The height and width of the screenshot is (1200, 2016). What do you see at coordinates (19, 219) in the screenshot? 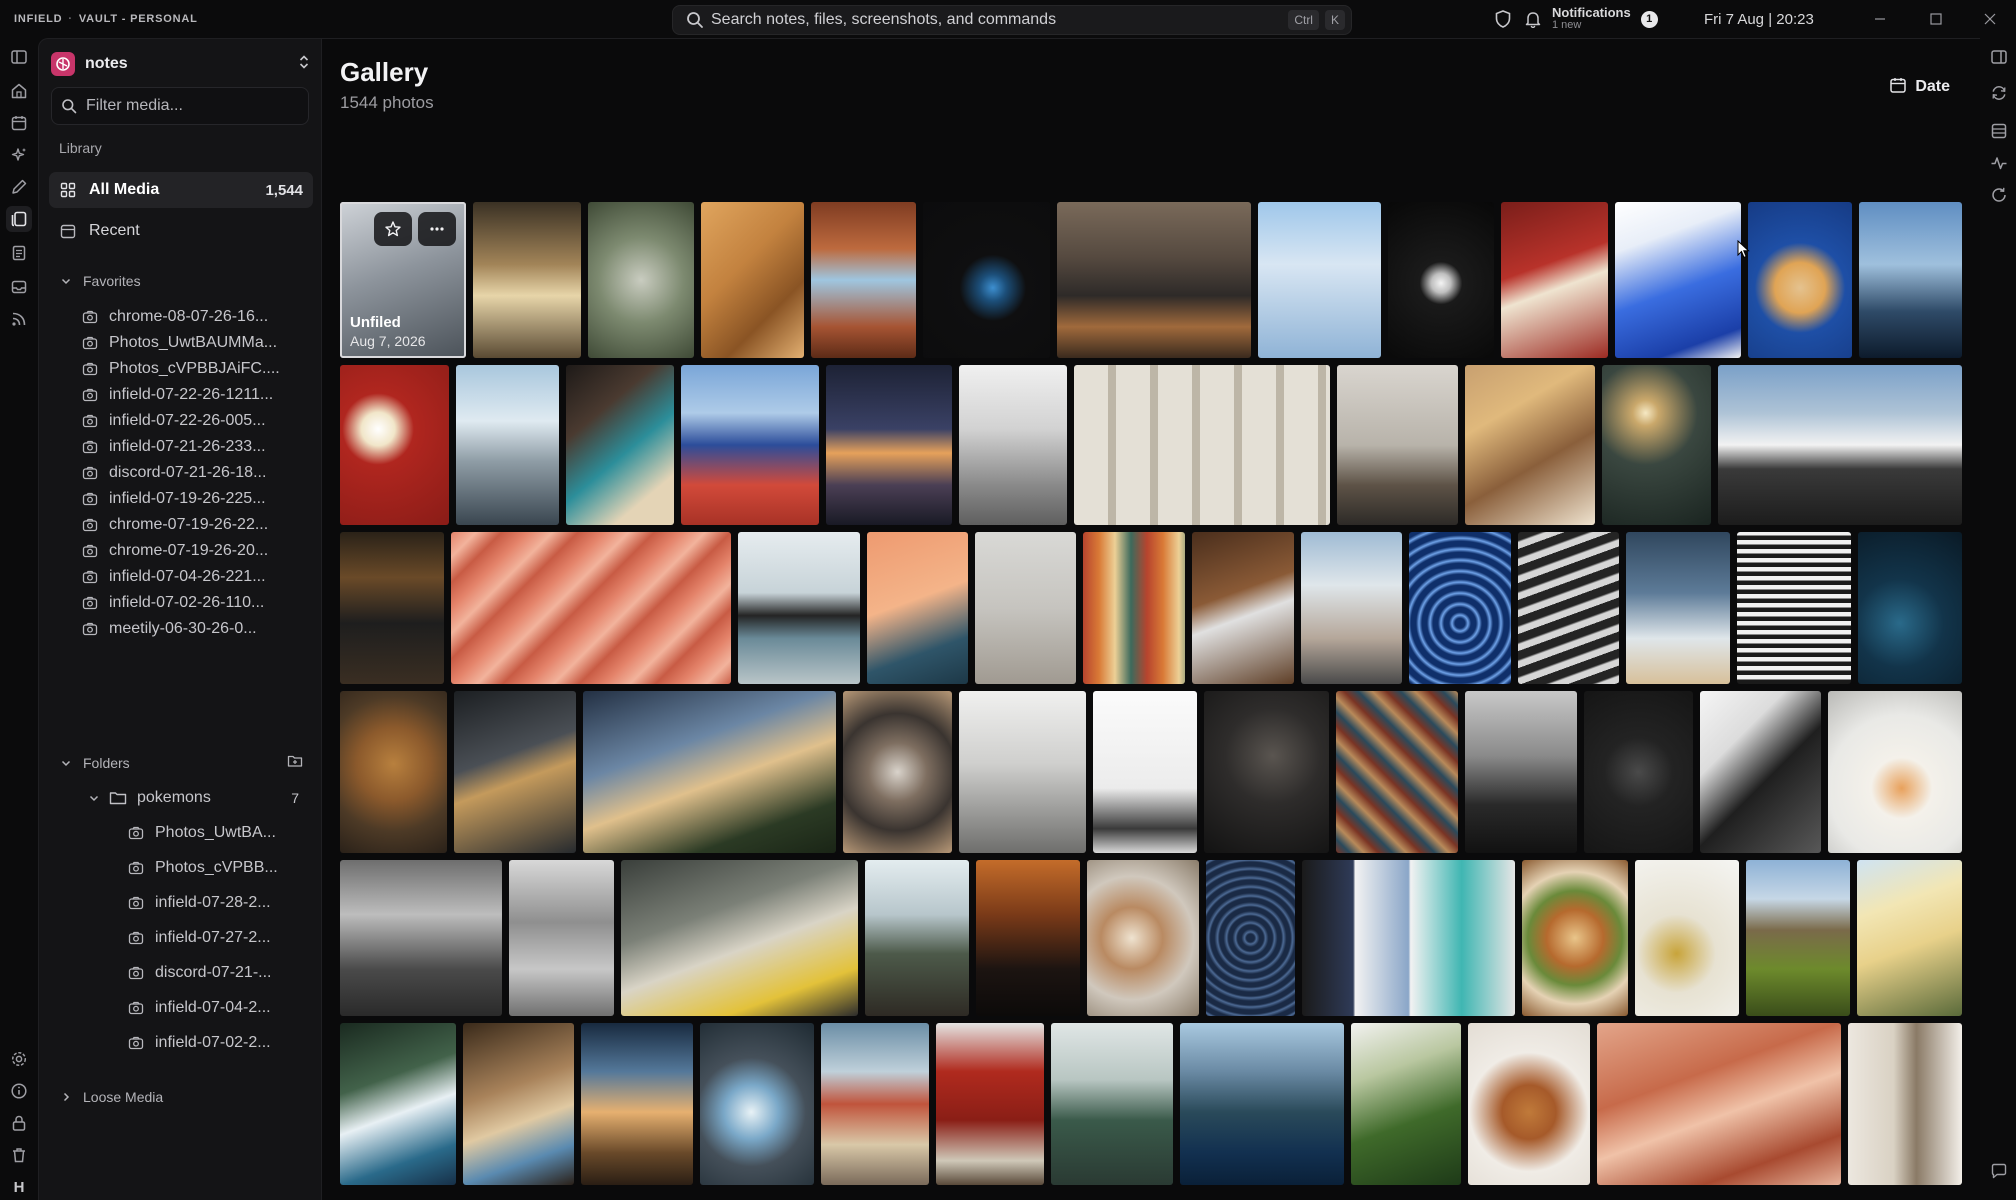
I see `gallery-icon` at bounding box center [19, 219].